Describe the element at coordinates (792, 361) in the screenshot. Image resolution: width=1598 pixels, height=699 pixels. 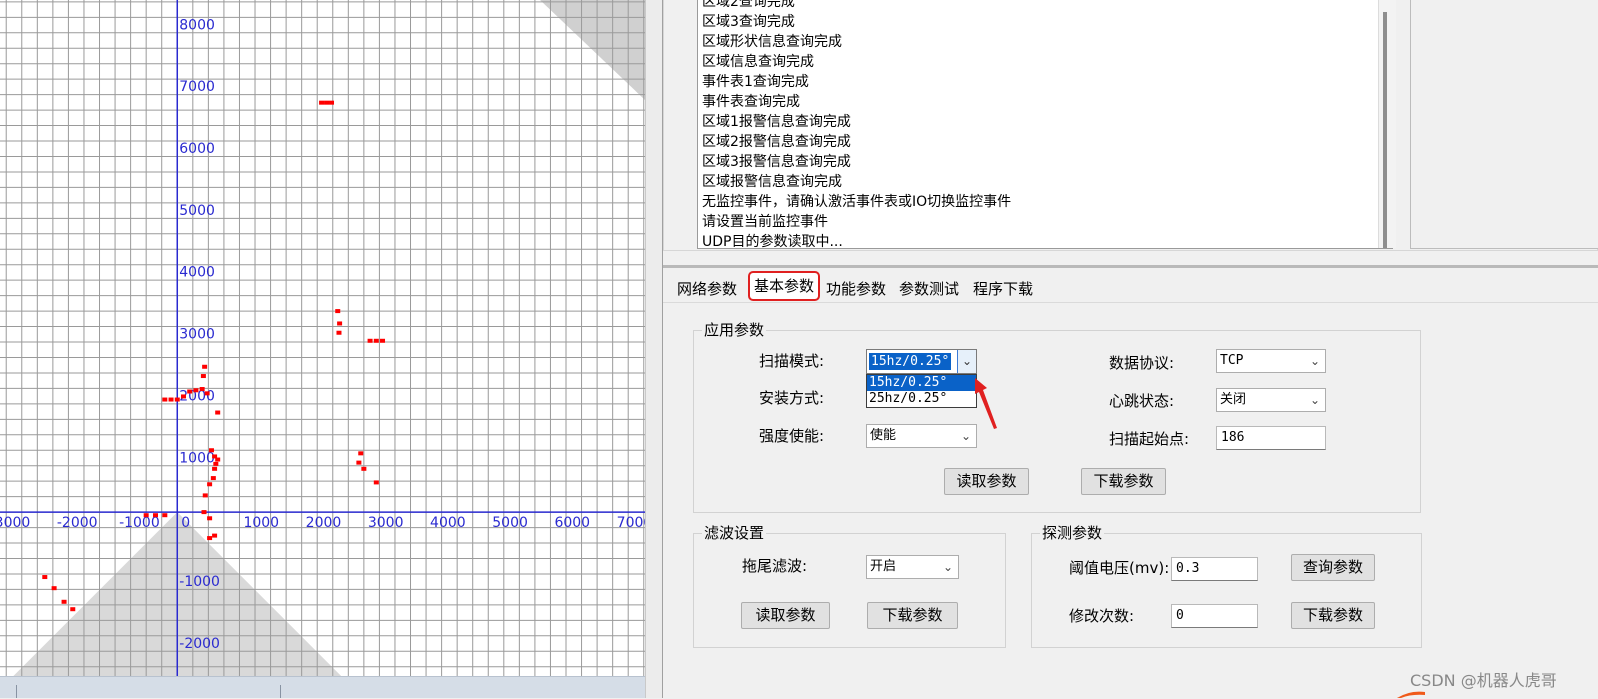
I see `scan-mode-label: 扫描模式:` at that location.